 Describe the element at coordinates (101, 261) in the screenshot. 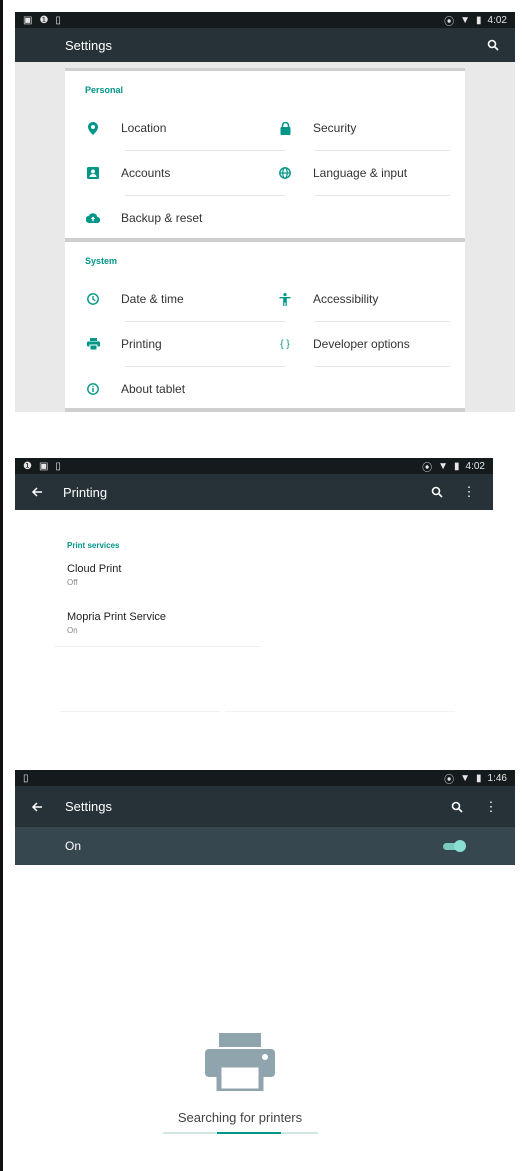

I see `section-title-system: System` at that location.